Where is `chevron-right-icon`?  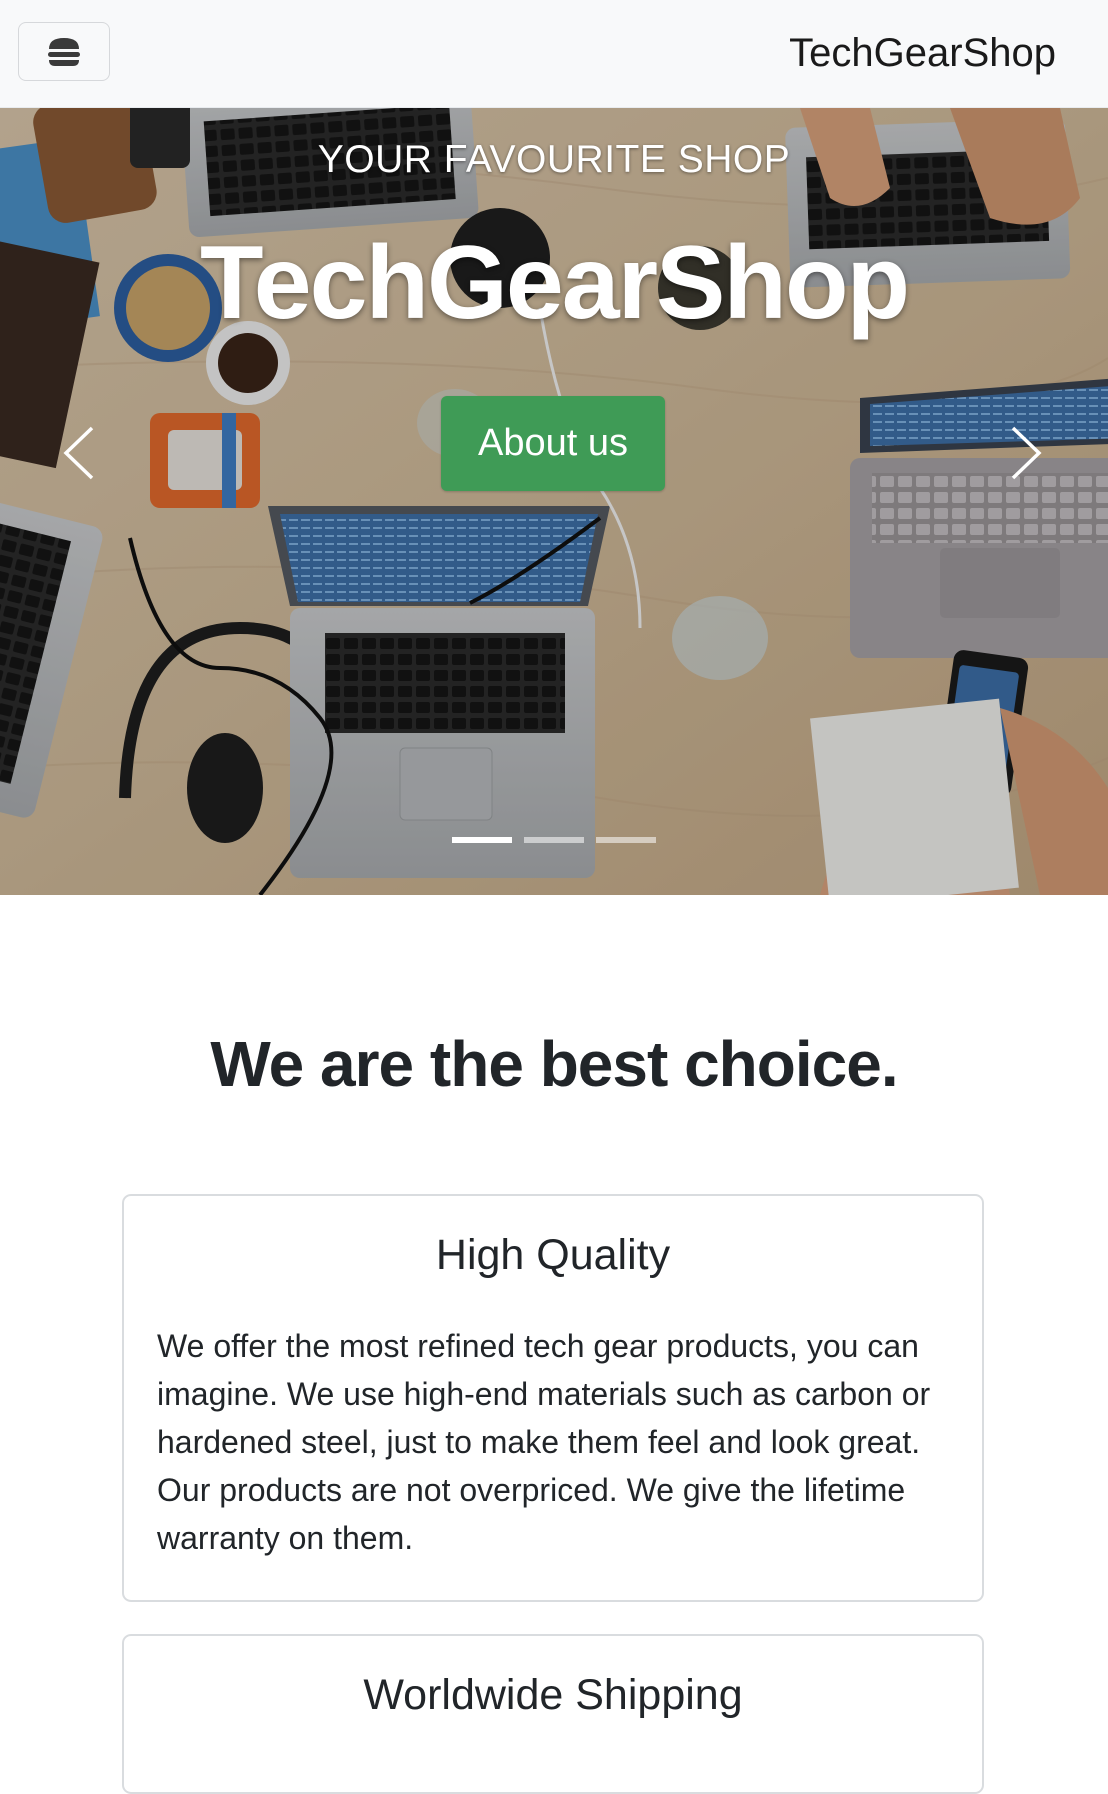
chevron-right-icon is located at coordinates (1026, 453).